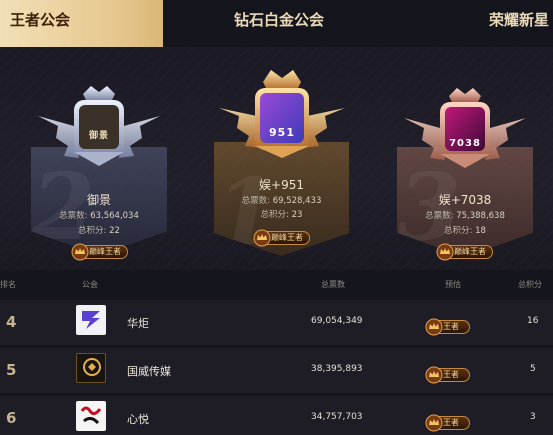  What do you see at coordinates (276, 415) in the screenshot?
I see `table-row: 6 心悦 34,757,703 王者 3` at bounding box center [276, 415].